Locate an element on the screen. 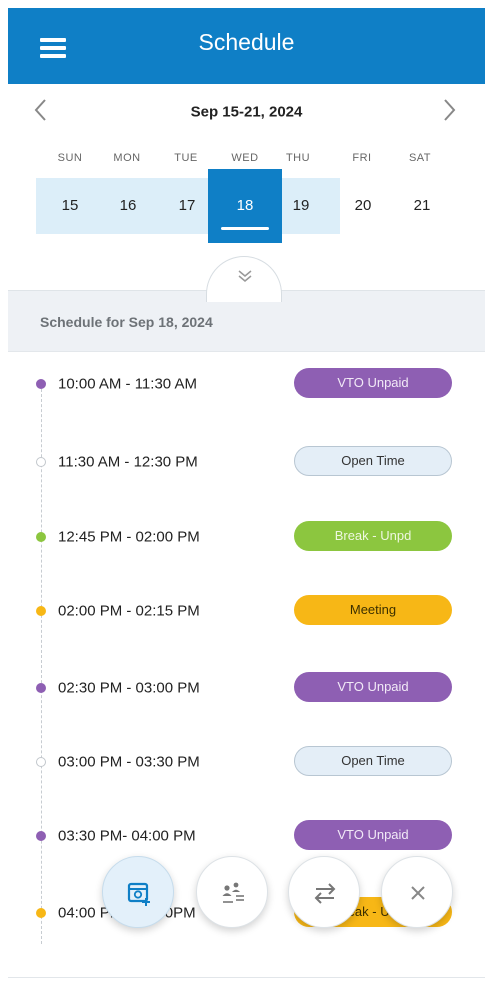 The height and width of the screenshot is (985, 493). schedule-row: 10:00 AM - 11:30 AM VTO Unpaid is located at coordinates (246, 384).